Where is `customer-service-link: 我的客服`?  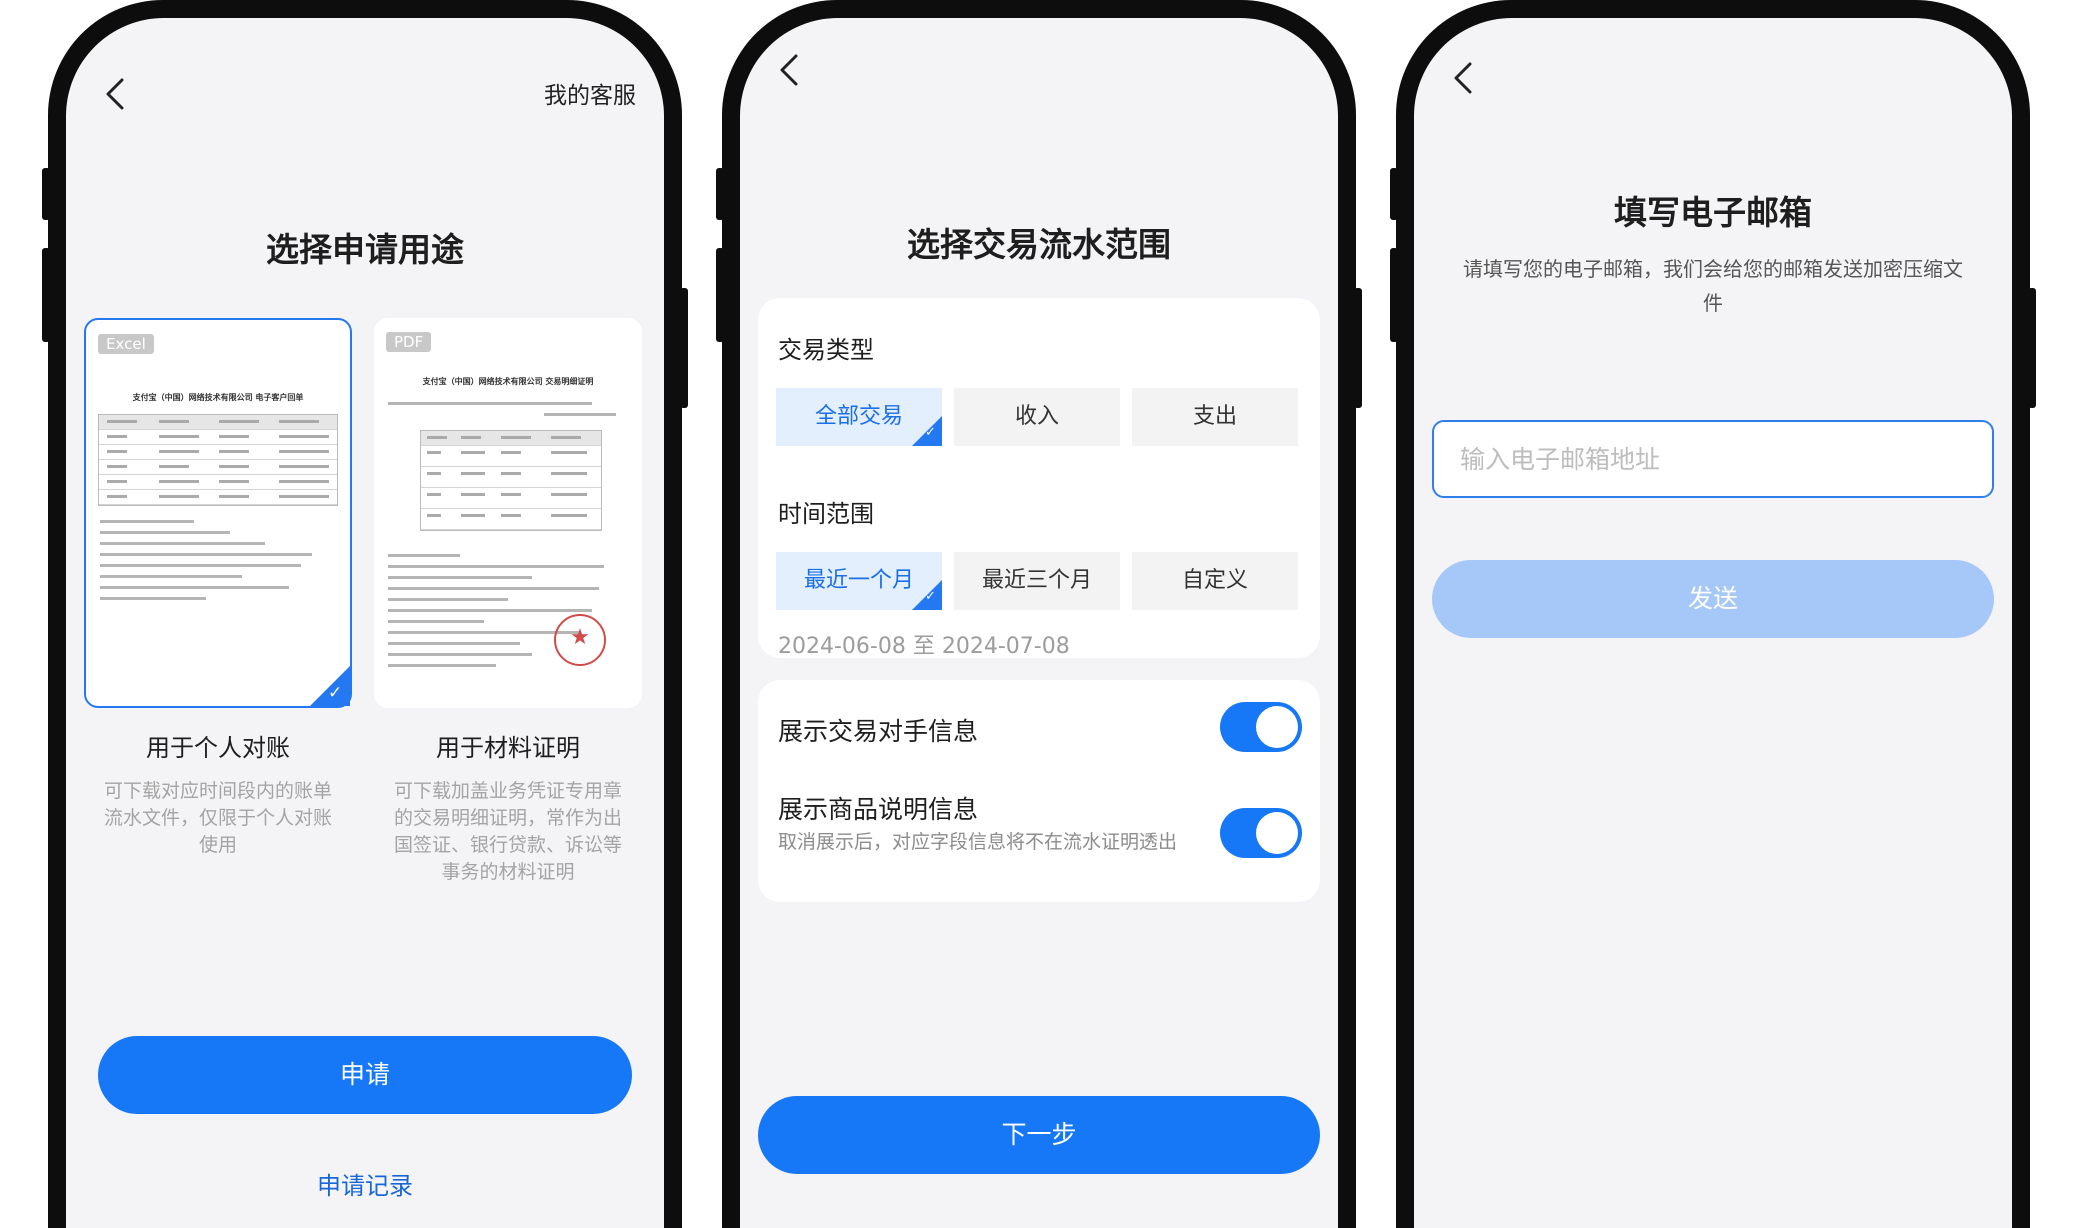 customer-service-link: 我的客服 is located at coordinates (590, 93).